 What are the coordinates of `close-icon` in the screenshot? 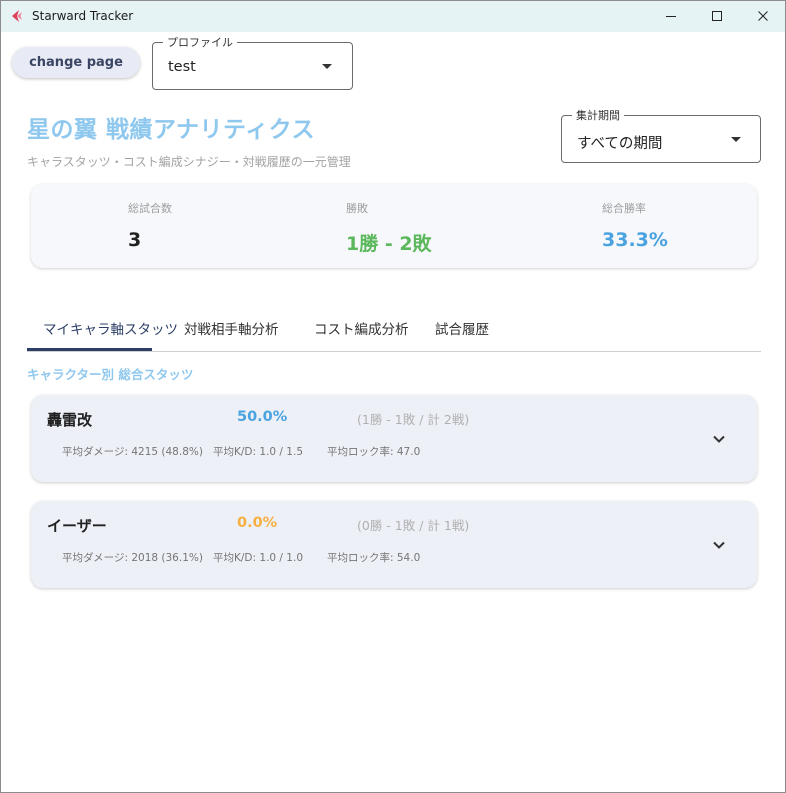 It's located at (763, 16).